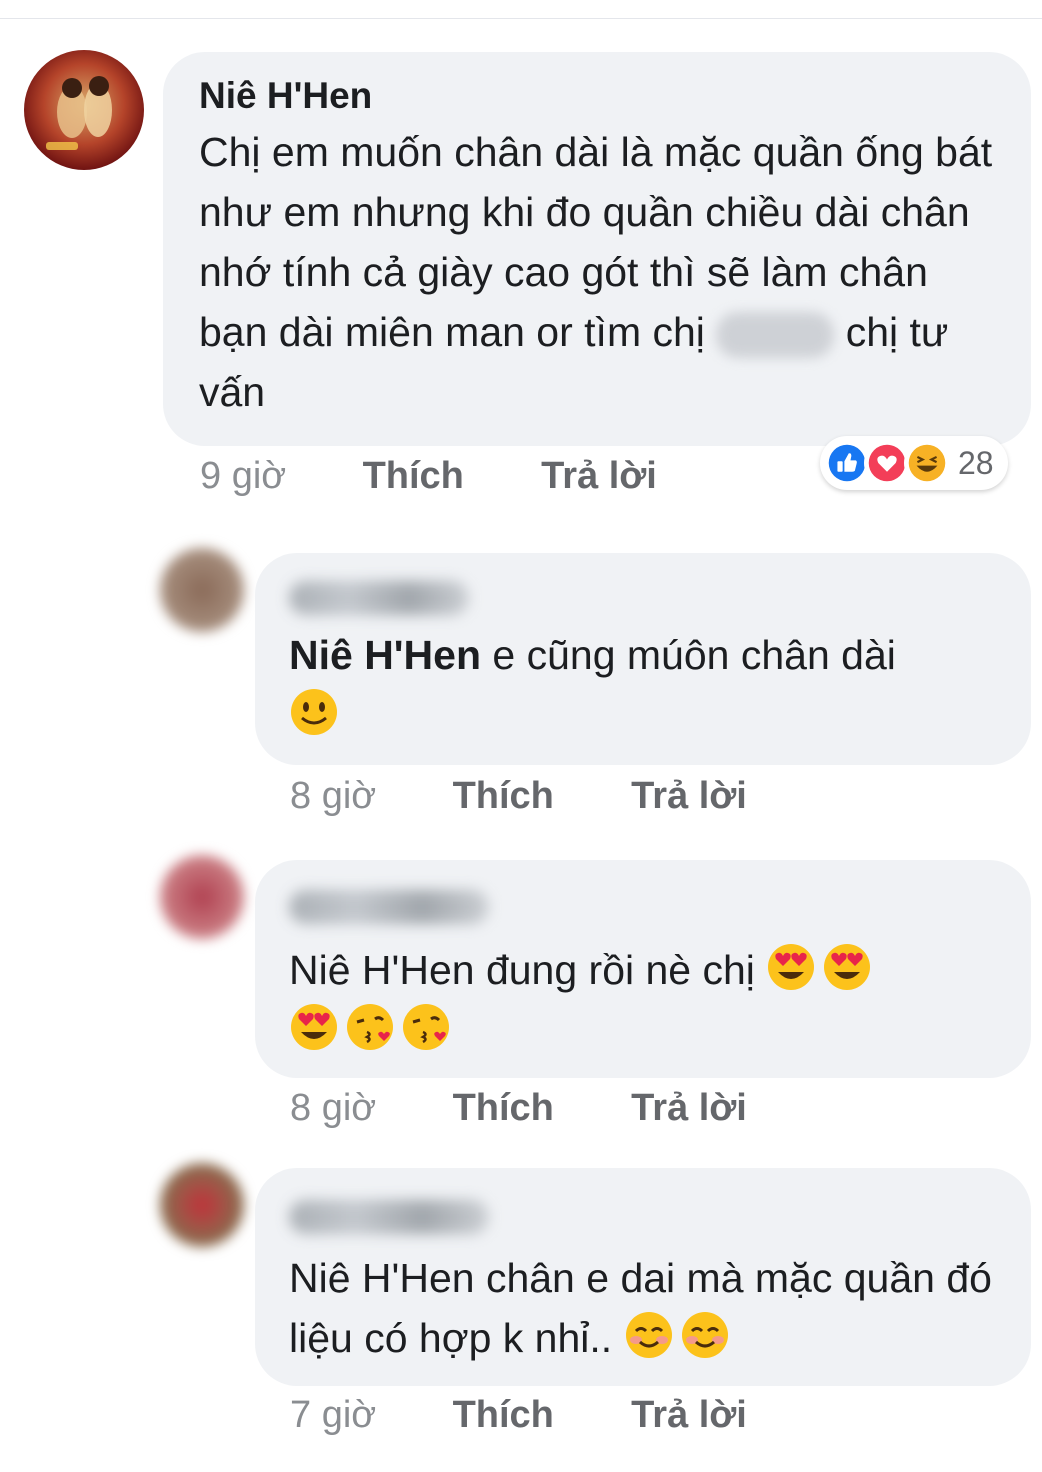 This screenshot has height=1472, width=1042. Describe the element at coordinates (597, 96) in the screenshot. I see `comment-author: Niê H'Hen` at that location.